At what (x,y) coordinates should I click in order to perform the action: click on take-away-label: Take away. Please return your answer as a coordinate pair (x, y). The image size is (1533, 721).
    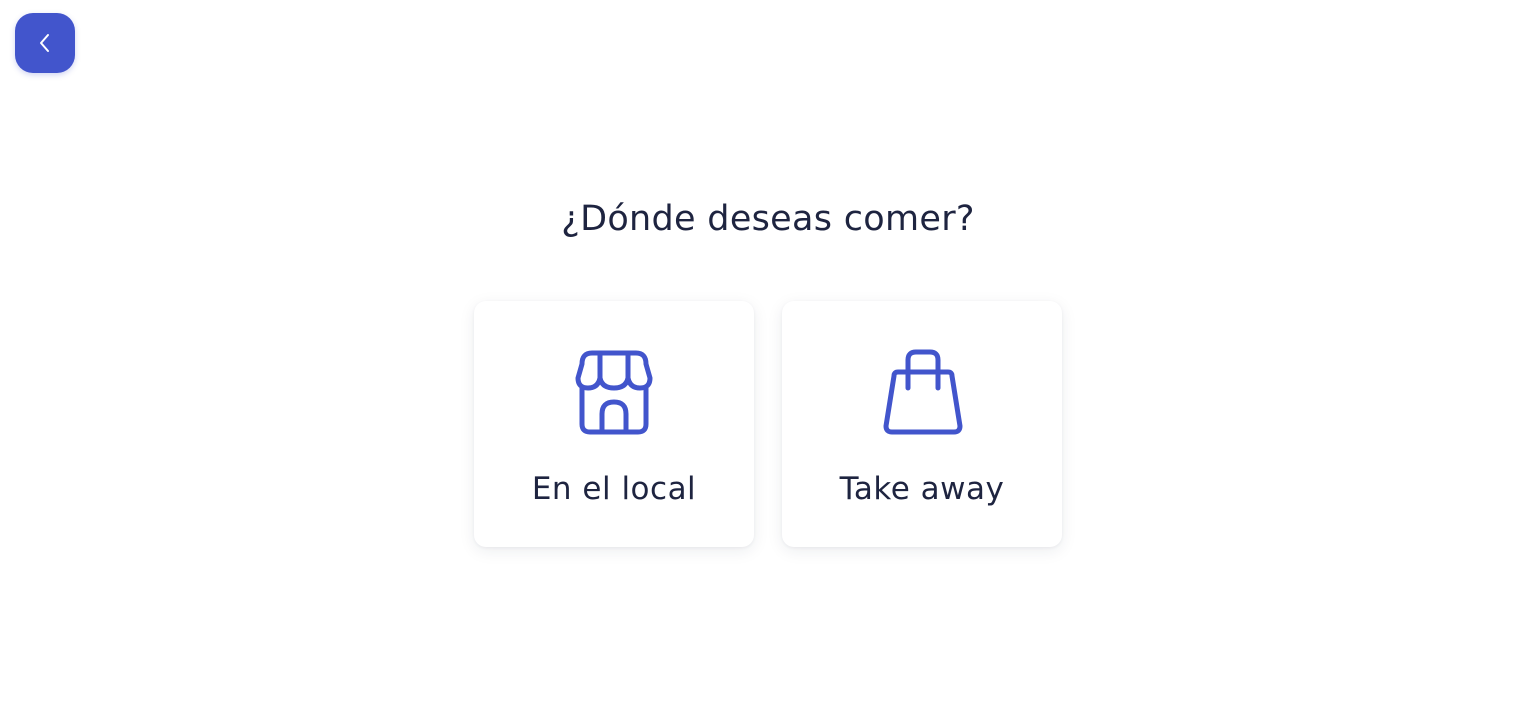
    Looking at the image, I should click on (922, 489).